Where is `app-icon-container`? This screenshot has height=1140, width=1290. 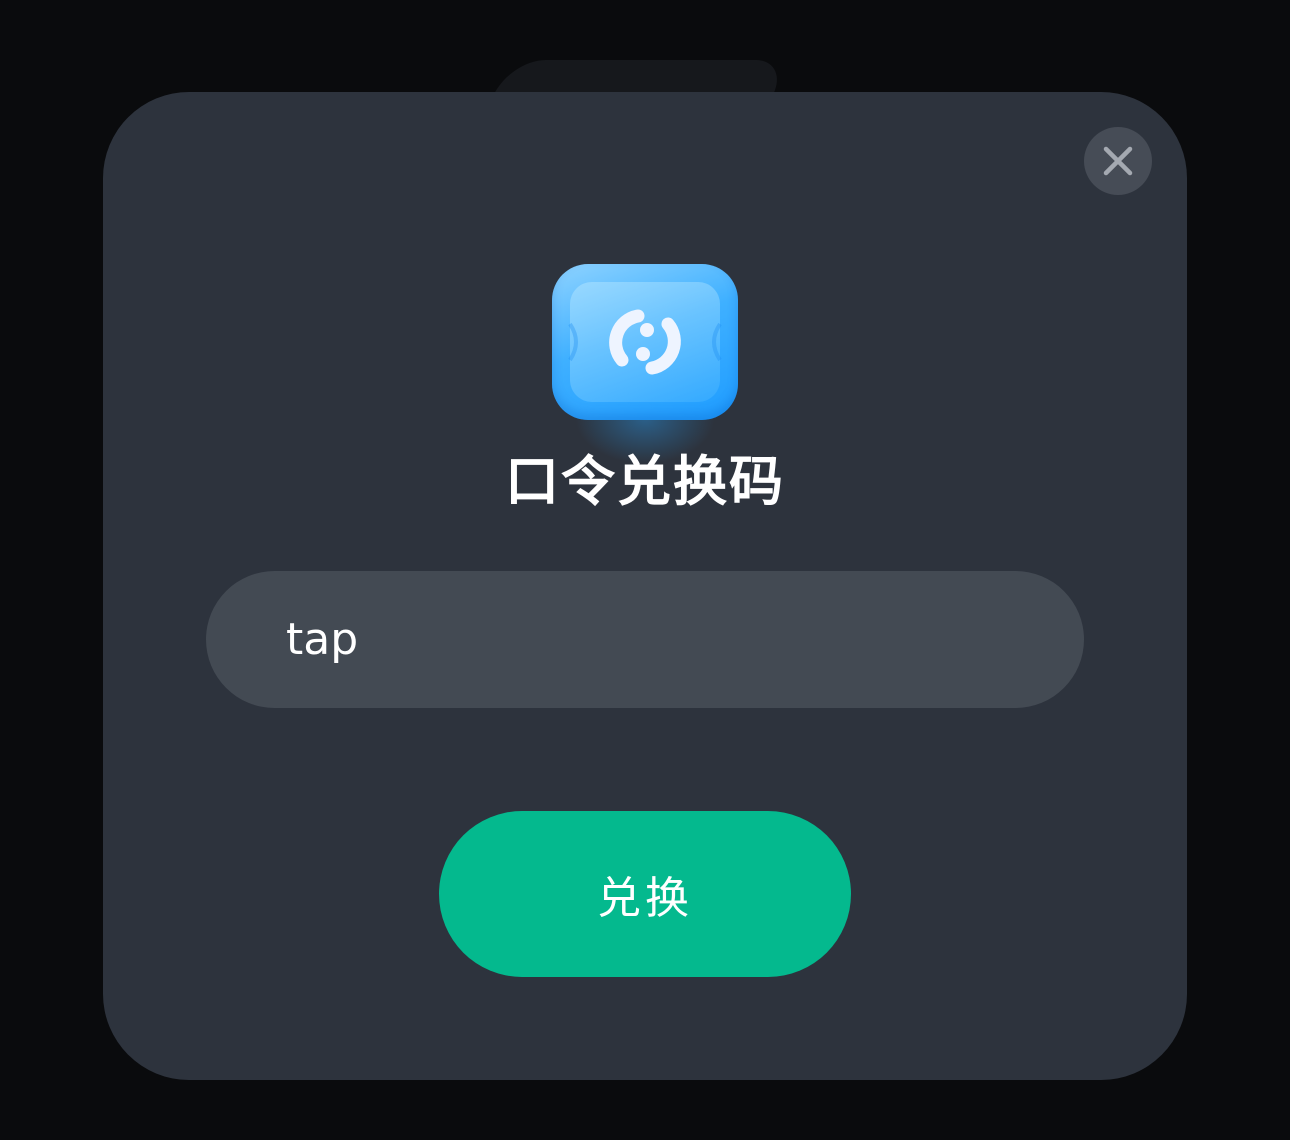 app-icon-container is located at coordinates (645, 364).